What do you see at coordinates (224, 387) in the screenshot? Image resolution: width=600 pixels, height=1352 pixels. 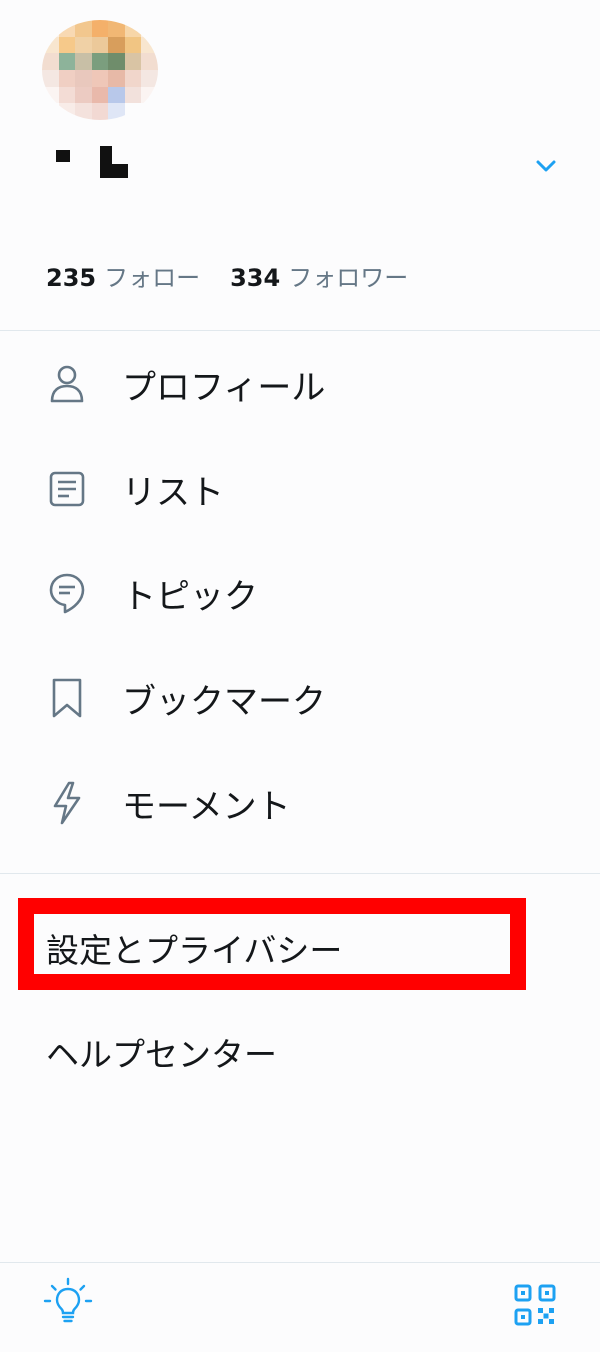 I see `menu-item-label: プロフィール` at bounding box center [224, 387].